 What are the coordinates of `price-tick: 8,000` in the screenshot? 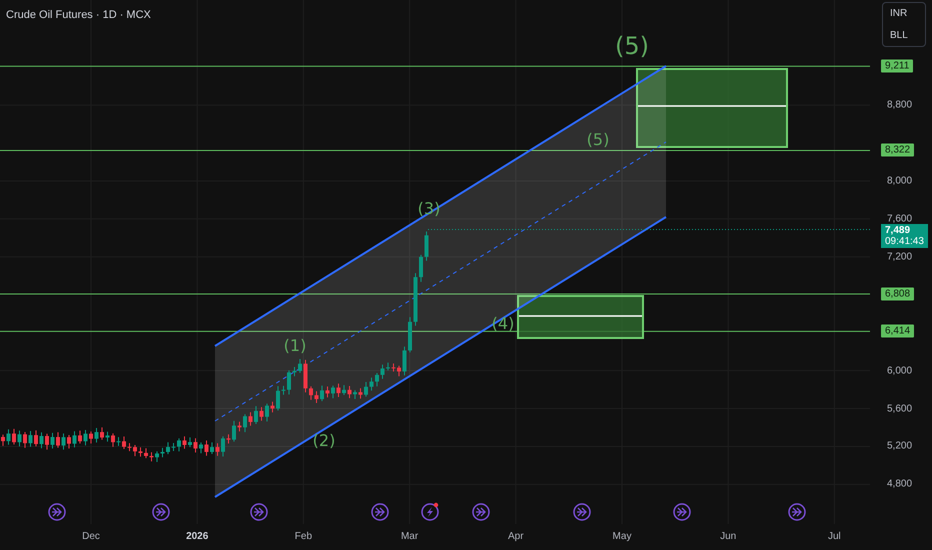 It's located at (899, 181).